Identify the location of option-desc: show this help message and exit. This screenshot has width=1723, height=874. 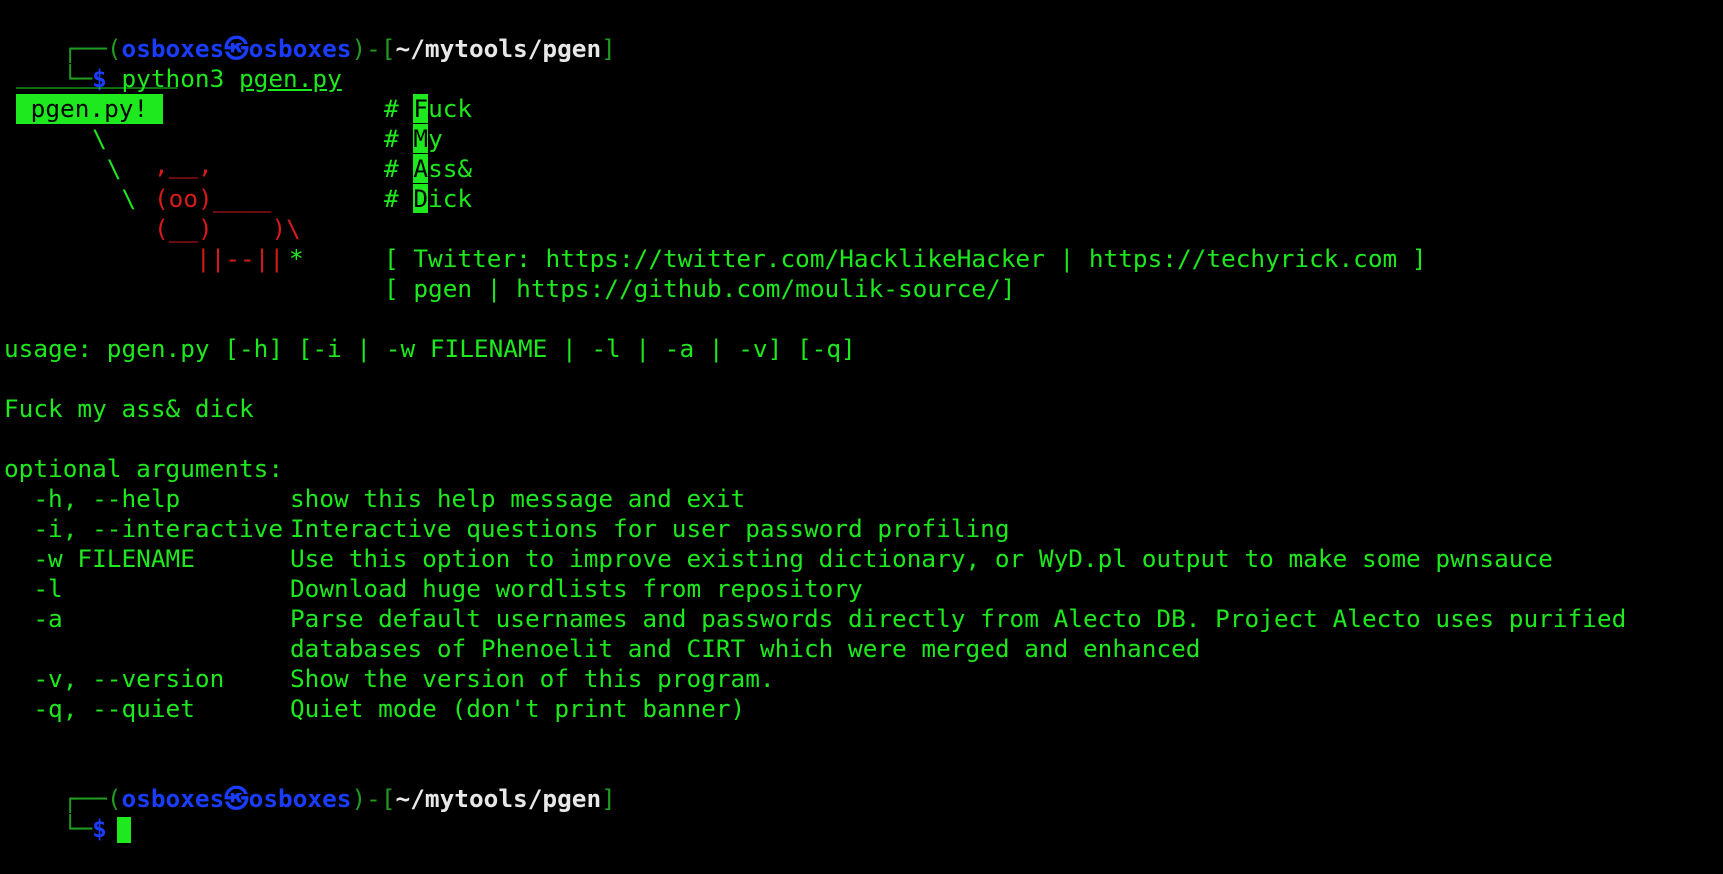
(518, 498).